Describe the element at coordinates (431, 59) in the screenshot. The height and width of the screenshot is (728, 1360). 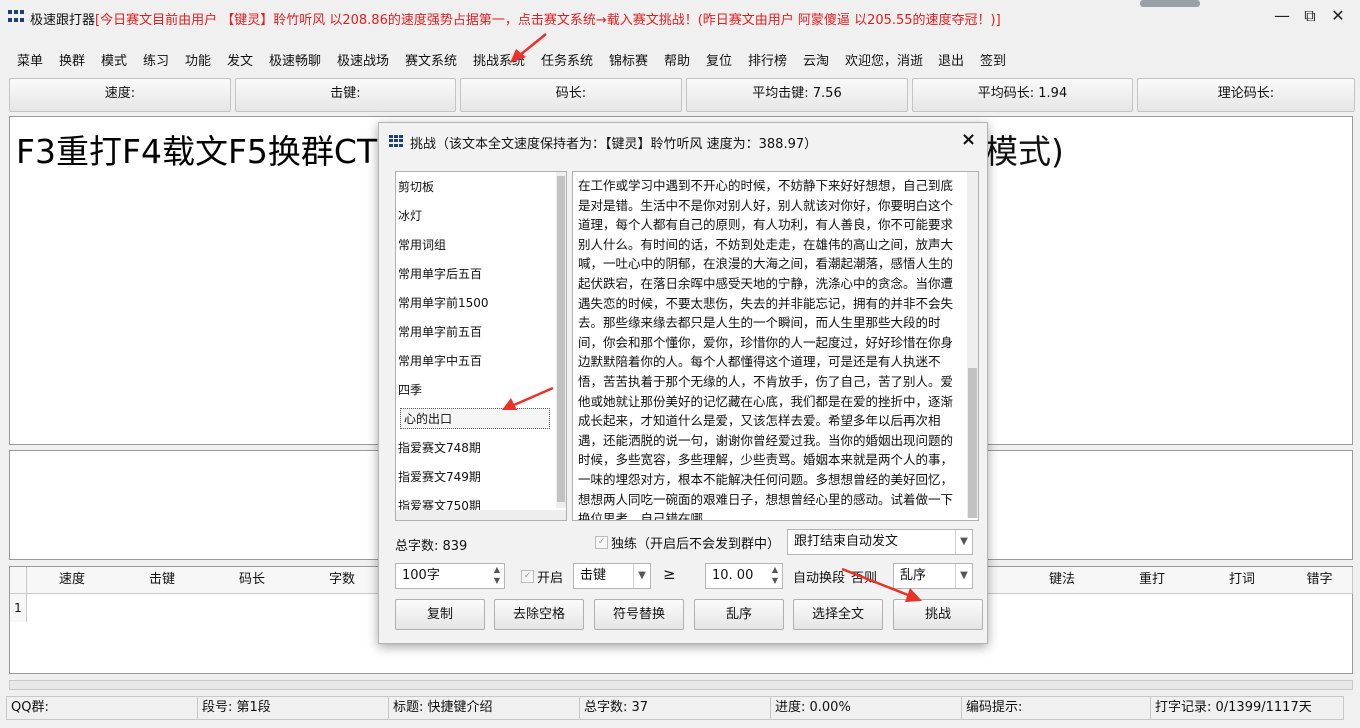
I see `menu-item: 赛文系统` at that location.